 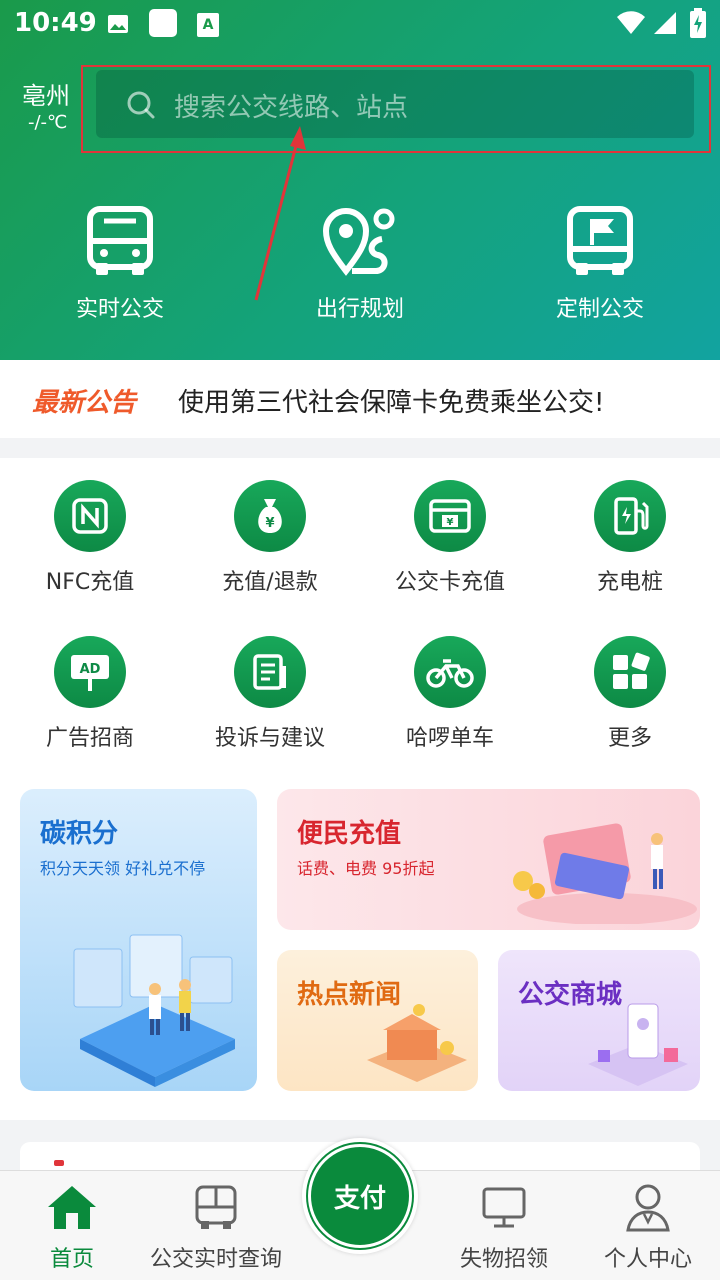 What do you see at coordinates (55, 23) in the screenshot?
I see `status-time: 10:49` at bounding box center [55, 23].